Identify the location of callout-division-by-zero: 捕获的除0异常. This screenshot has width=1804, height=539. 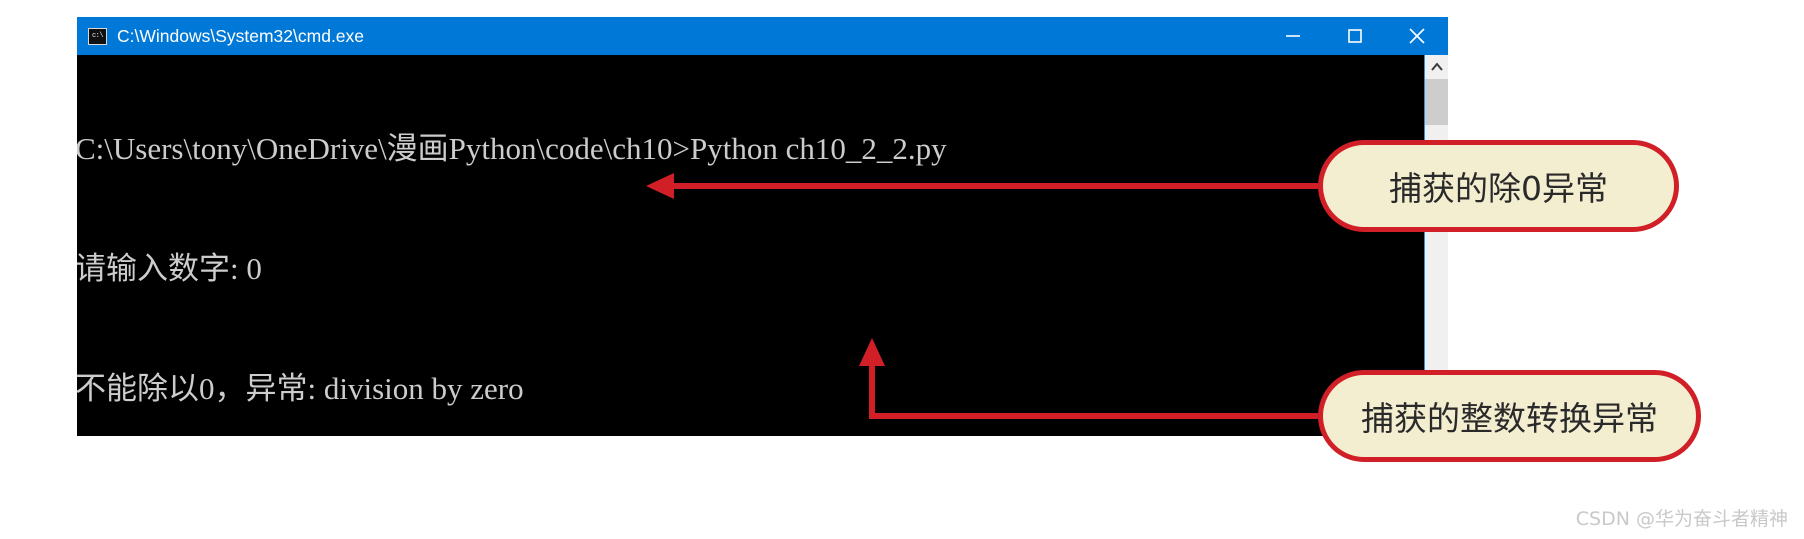
(1498, 186).